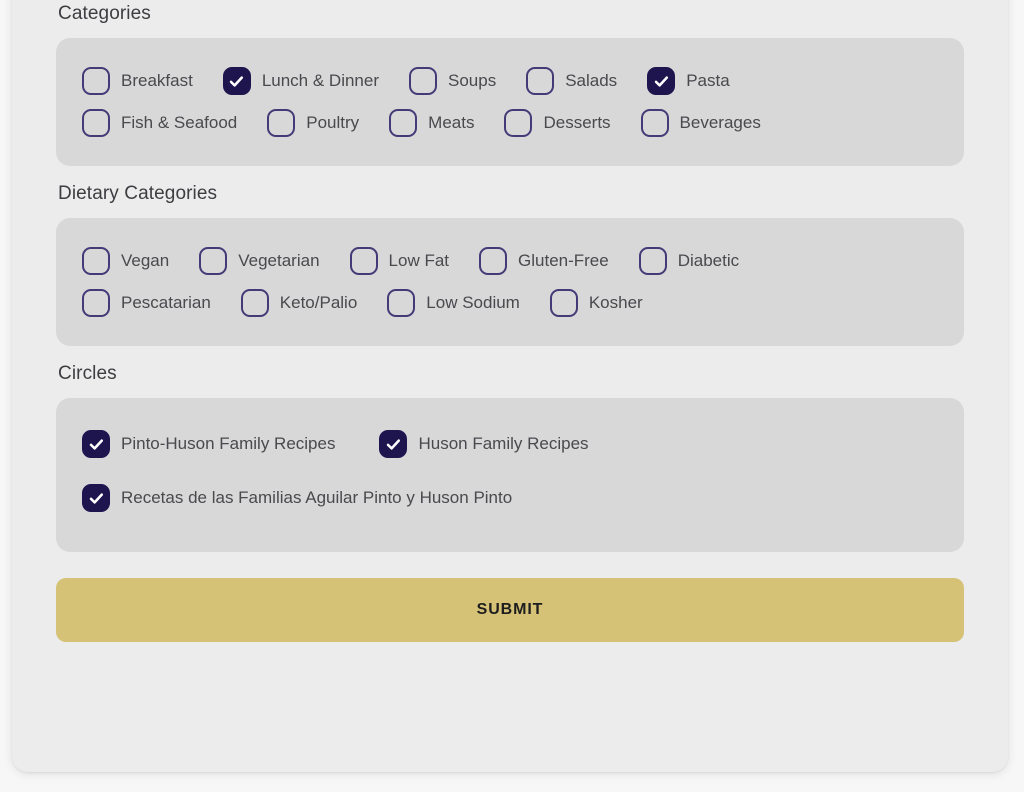 The image size is (1024, 792). I want to click on checkbox-label: Diabetic, so click(708, 260).